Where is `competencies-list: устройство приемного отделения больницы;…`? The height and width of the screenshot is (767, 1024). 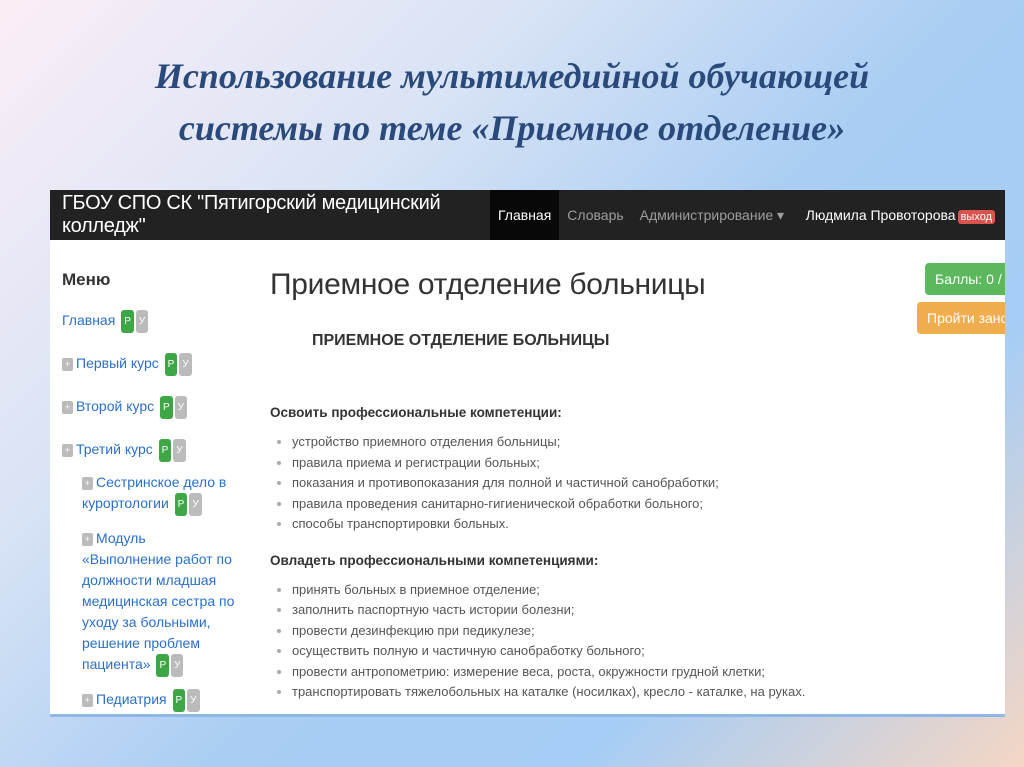
competencies-list: устройство приемного отделения больницы;… is located at coordinates (550, 483).